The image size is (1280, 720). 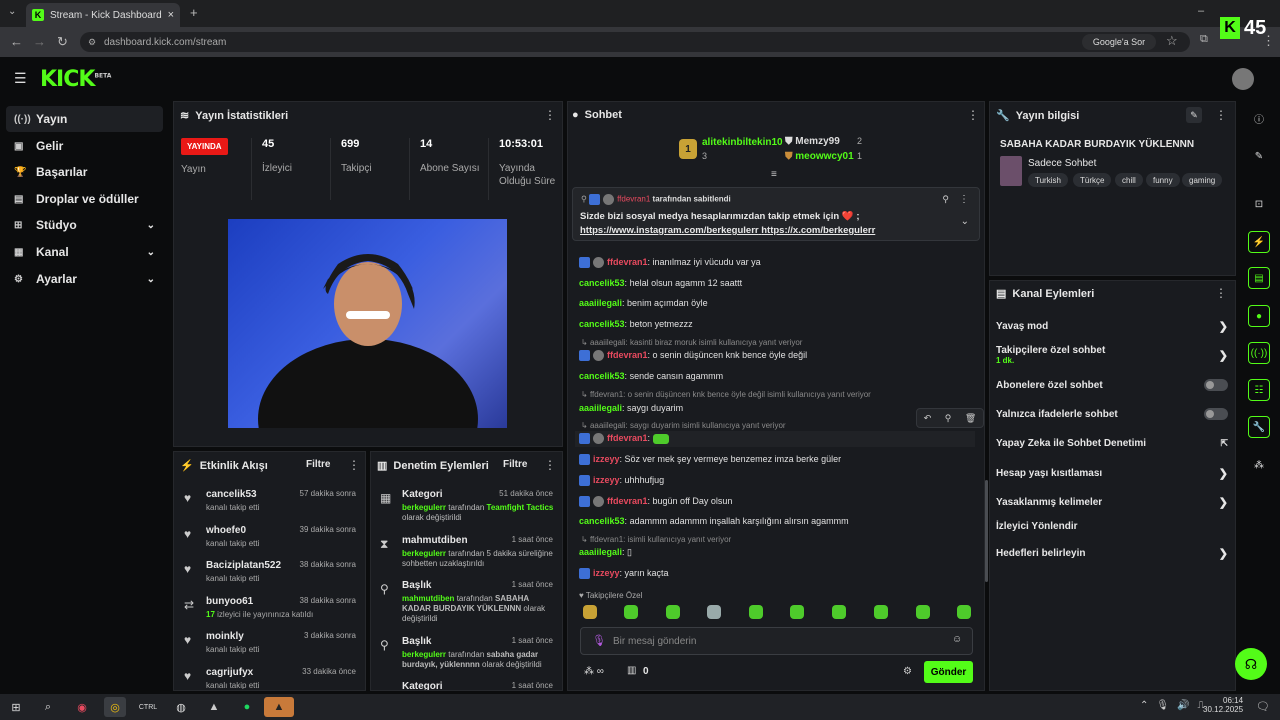 What do you see at coordinates (75, 79) in the screenshot?
I see `kick-logo: KICKBETA` at bounding box center [75, 79].